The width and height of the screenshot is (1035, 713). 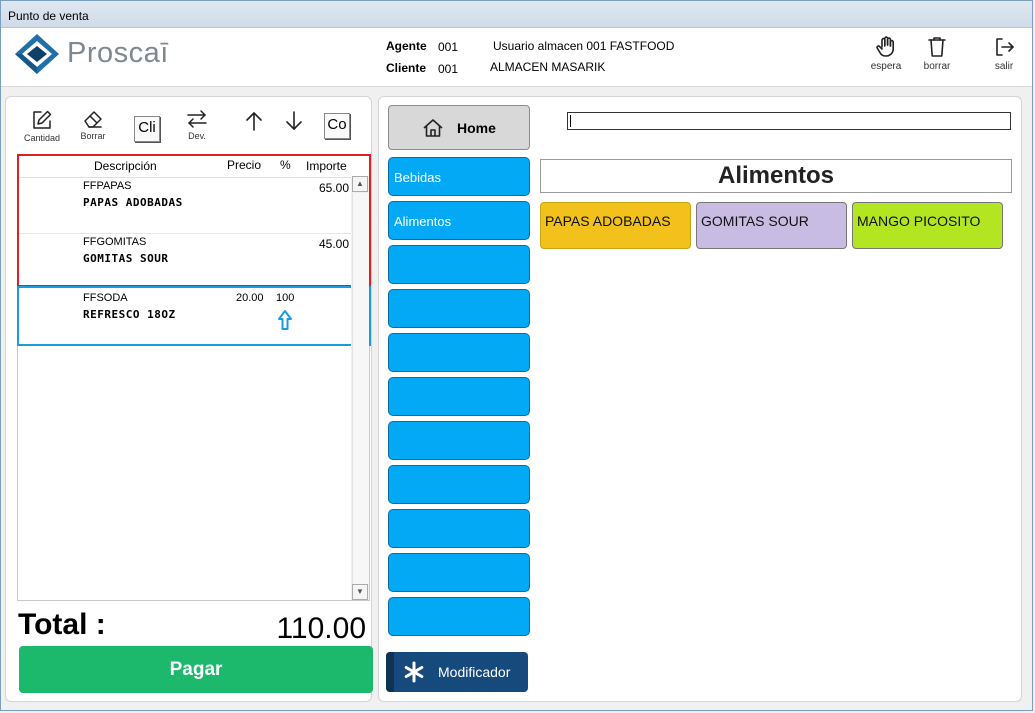 I want to click on agente-label: Agente, so click(x=406, y=46).